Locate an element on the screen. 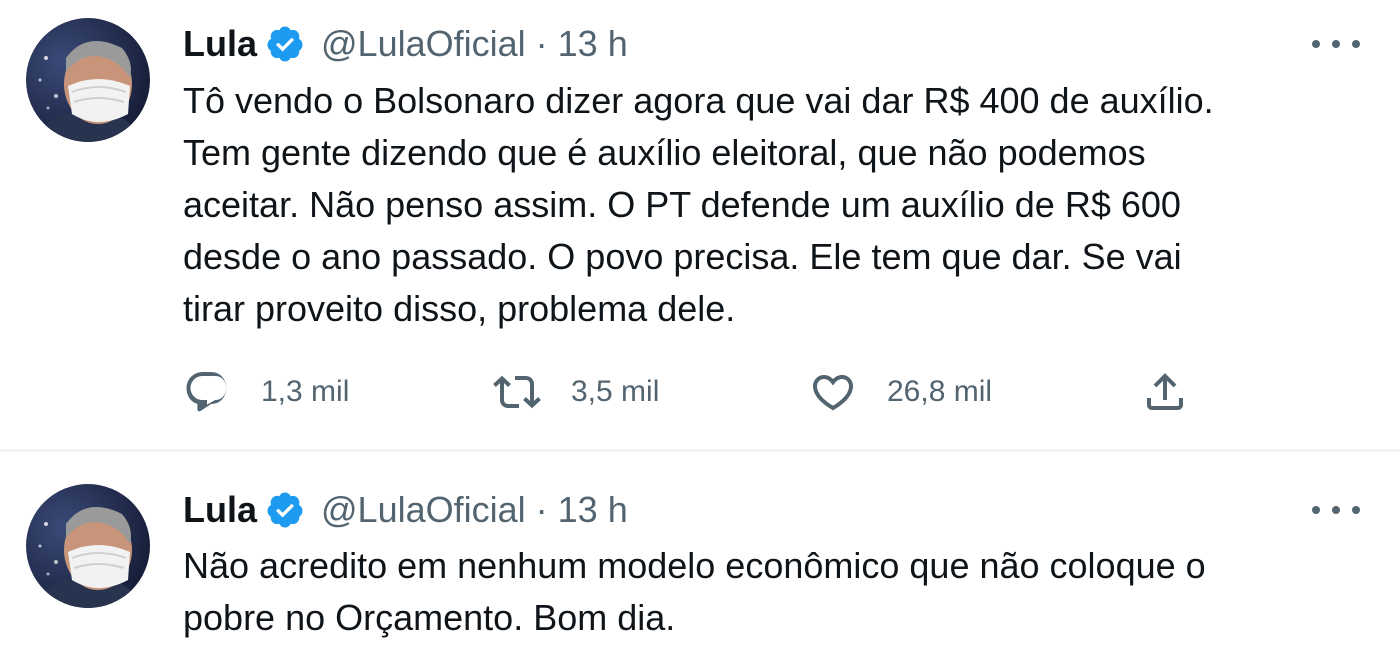  share-icon is located at coordinates (1165, 391).